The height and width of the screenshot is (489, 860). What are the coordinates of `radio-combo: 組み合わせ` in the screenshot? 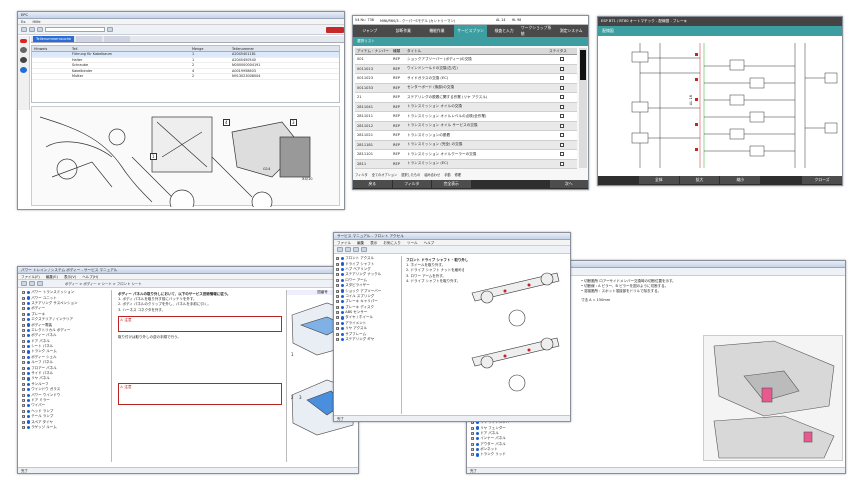 It's located at (432, 174).